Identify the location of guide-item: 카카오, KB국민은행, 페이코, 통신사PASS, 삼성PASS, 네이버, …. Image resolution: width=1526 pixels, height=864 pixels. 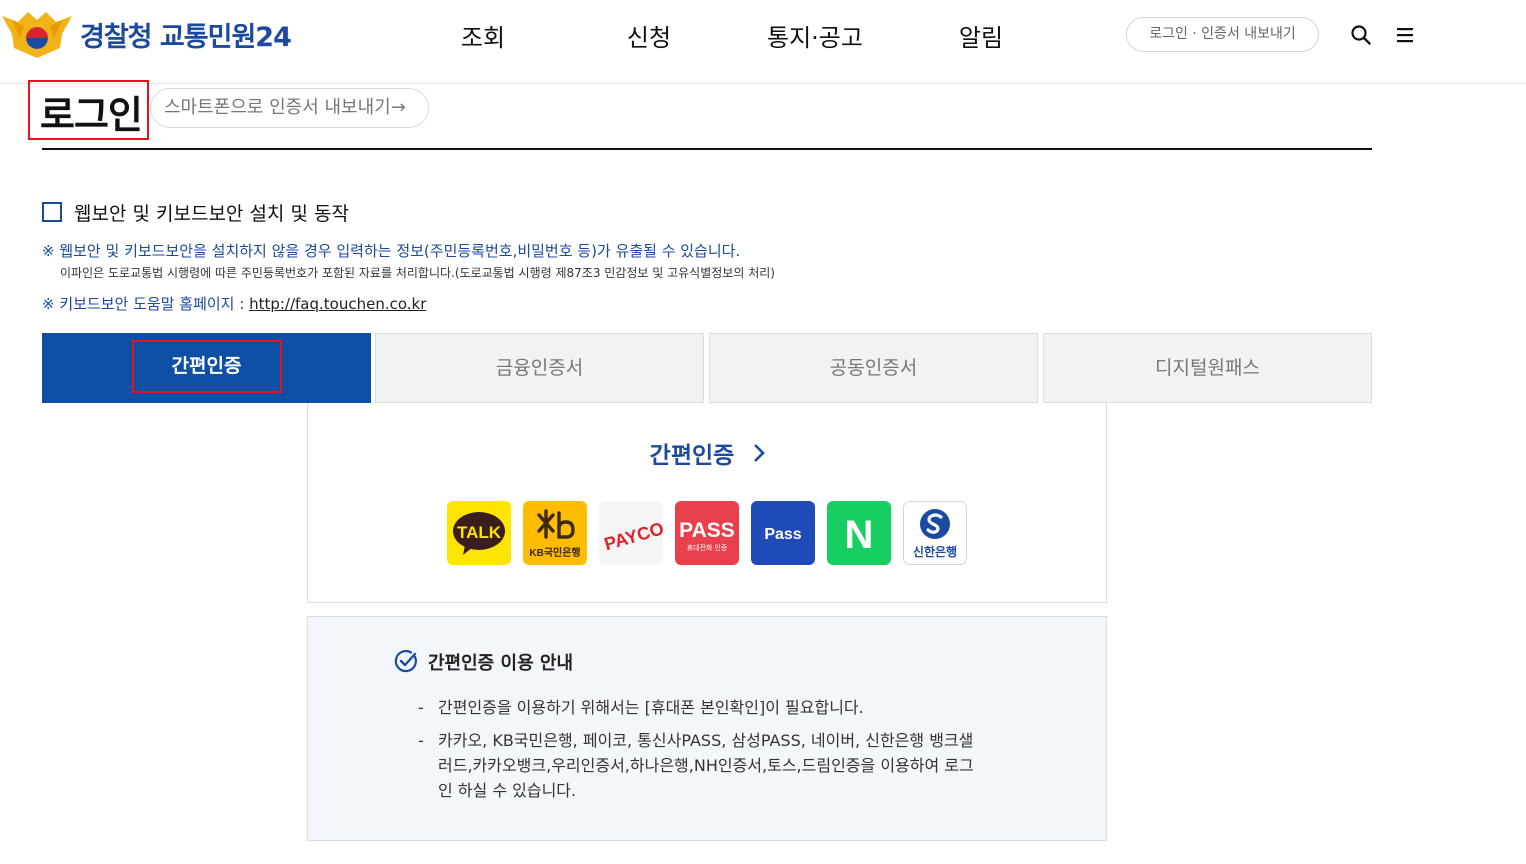
(698, 765).